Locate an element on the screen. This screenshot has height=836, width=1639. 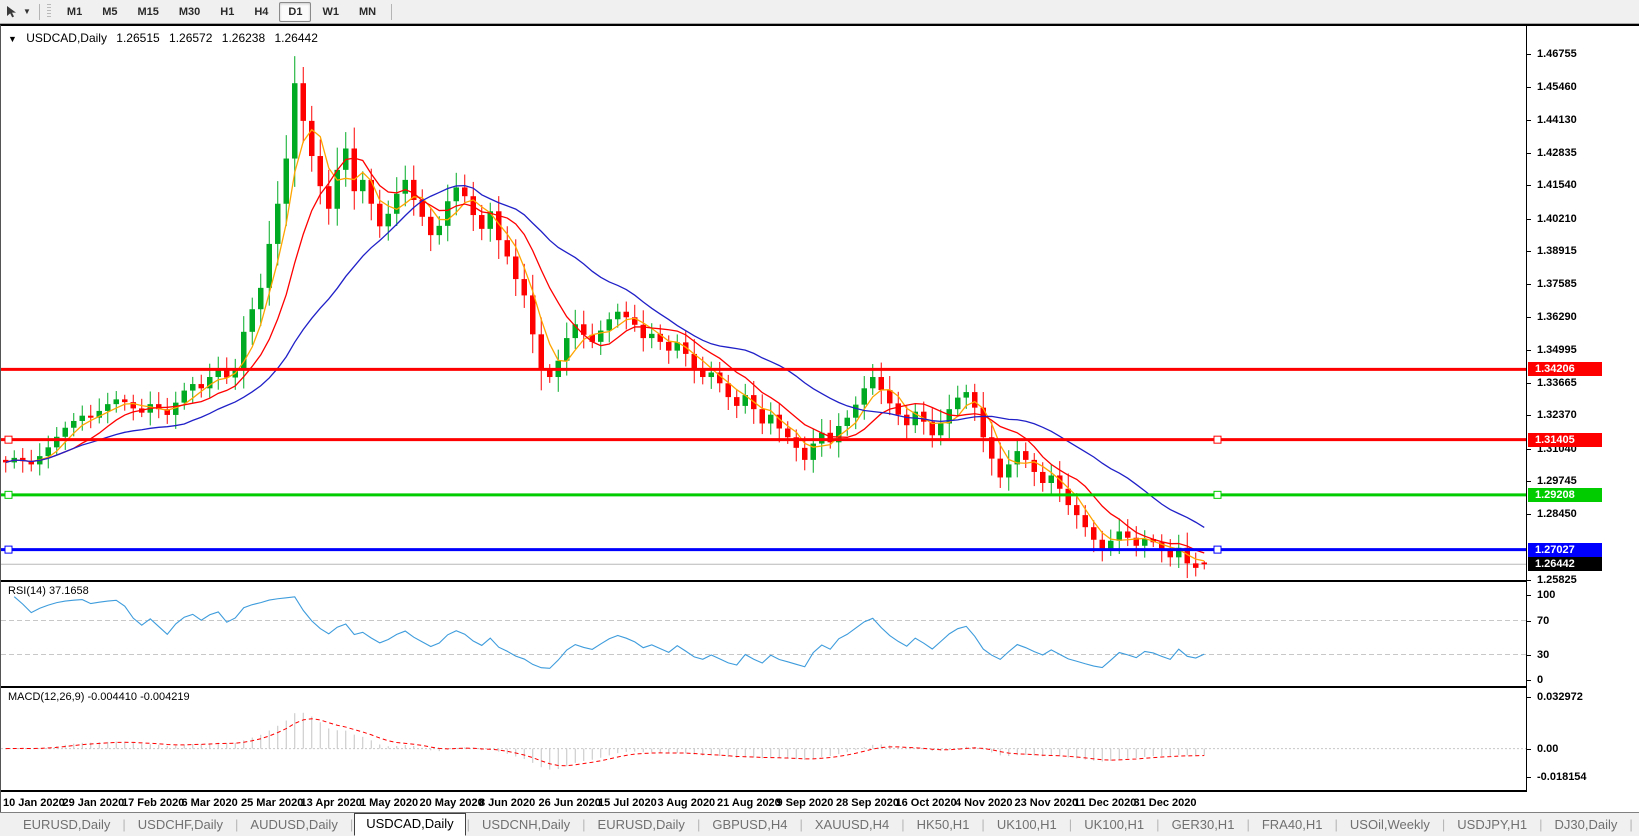
chart-dropdown-caret-icon: ▼ is located at coordinates (12, 39).